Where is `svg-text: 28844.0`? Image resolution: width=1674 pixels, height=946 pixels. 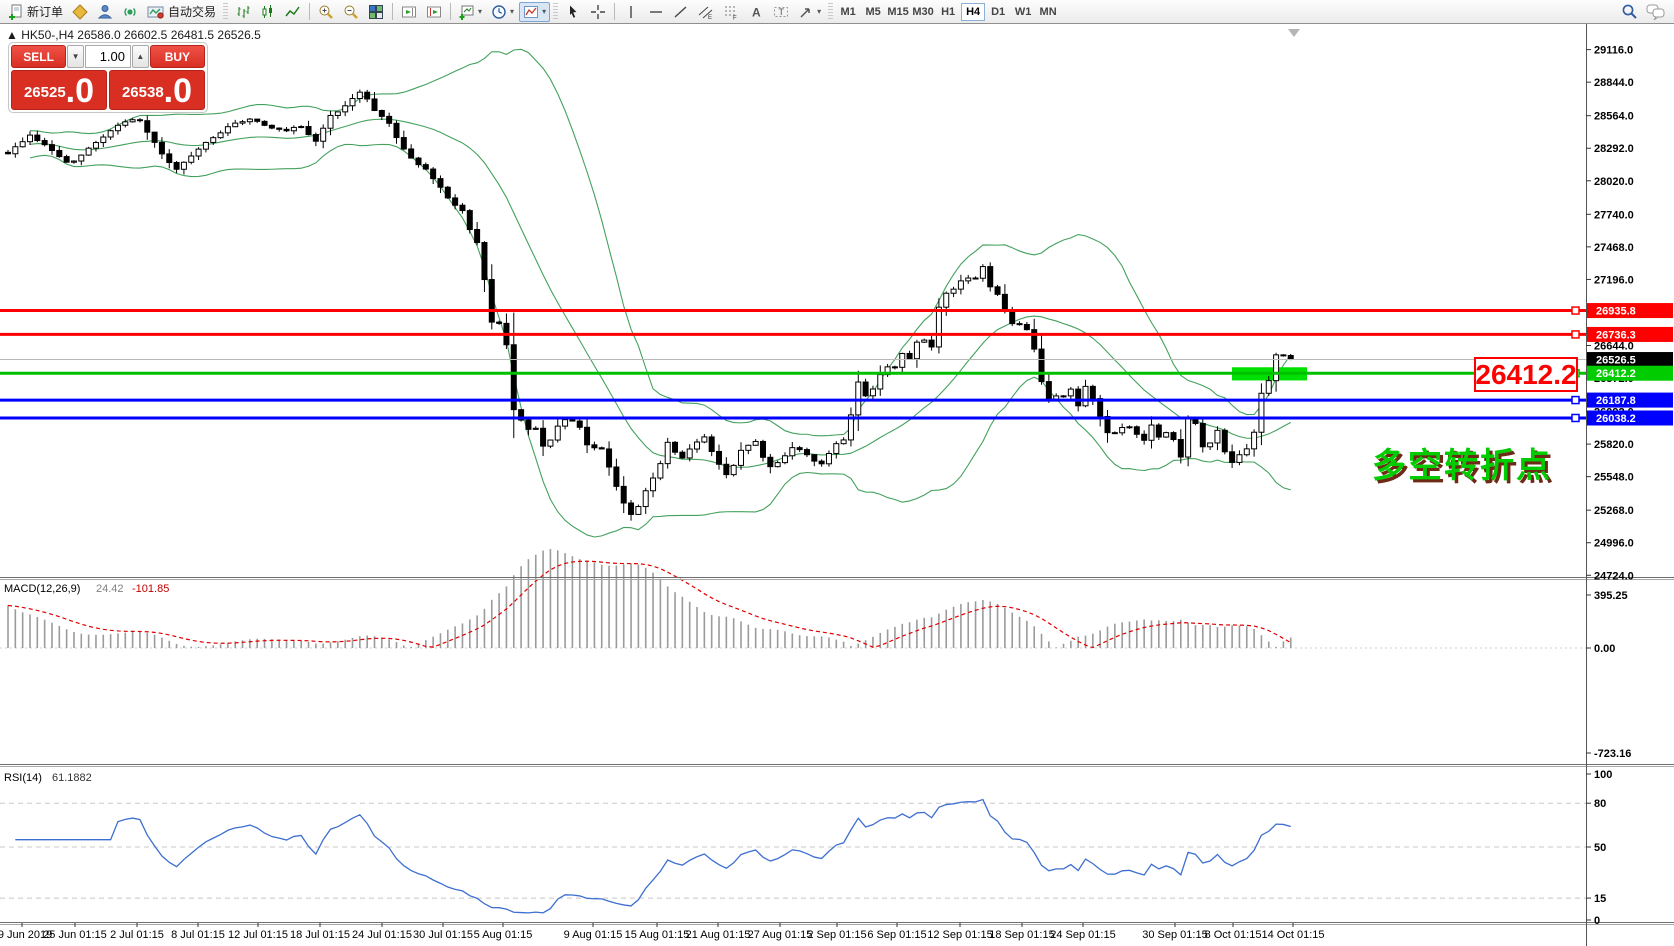 svg-text: 28844.0 is located at coordinates (1614, 83).